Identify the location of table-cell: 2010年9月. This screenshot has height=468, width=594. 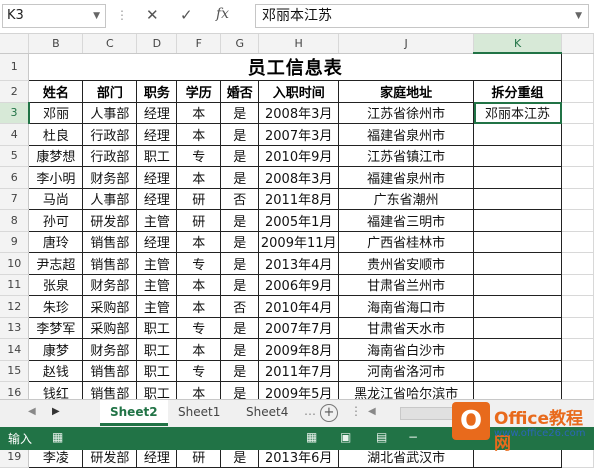
(299, 155).